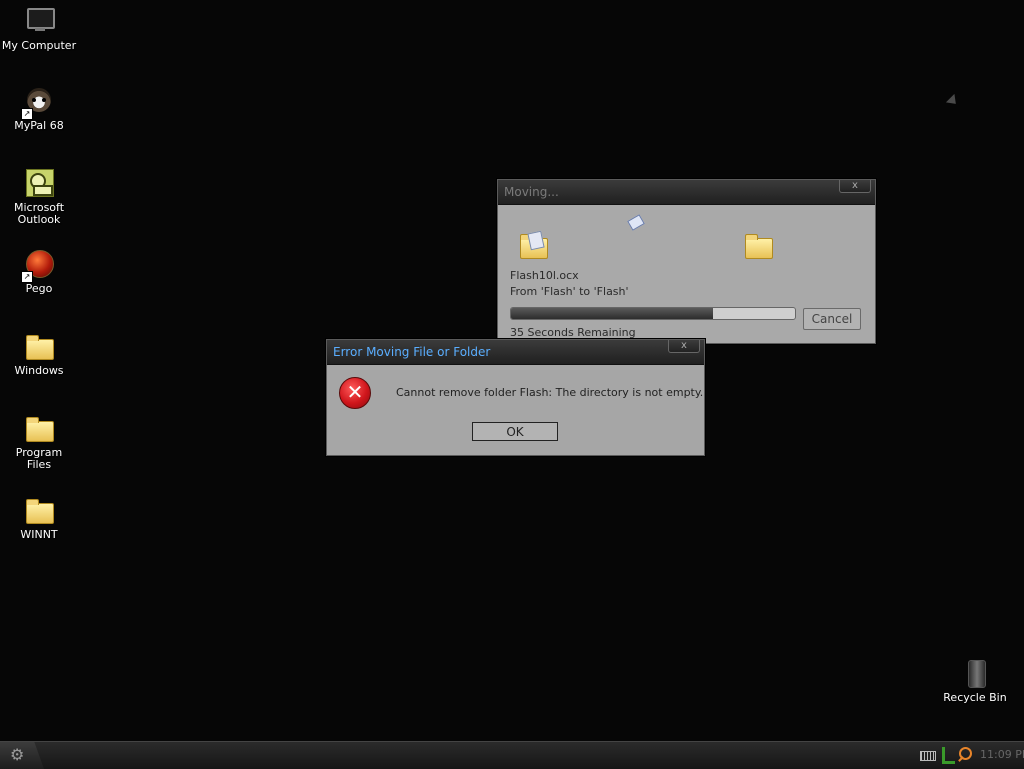 Image resolution: width=1024 pixels, height=769 pixels. I want to click on mouse-cursor-icon, so click(953, 101).